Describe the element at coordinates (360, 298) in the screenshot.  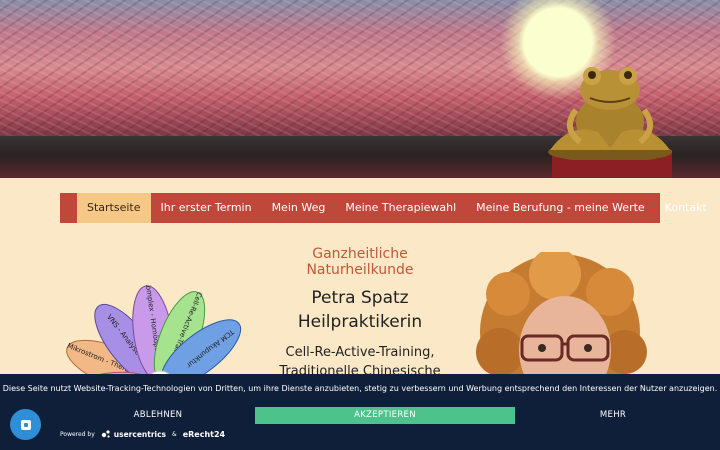
I see `name-line: Petra Spatz` at that location.